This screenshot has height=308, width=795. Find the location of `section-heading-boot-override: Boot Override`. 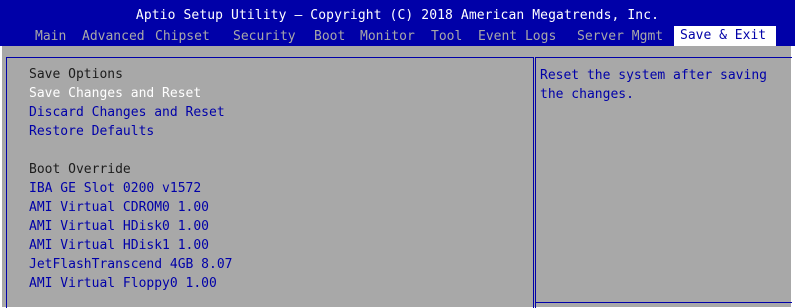

section-heading-boot-override: Boot Override is located at coordinates (80, 169).